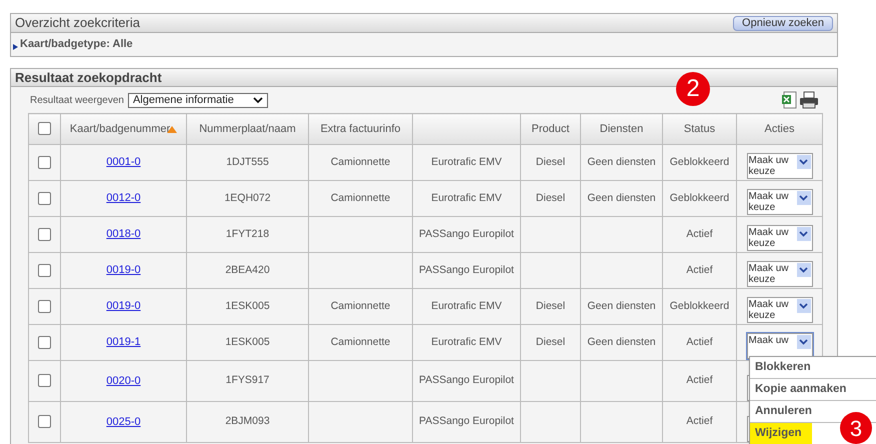 The width and height of the screenshot is (876, 444). Describe the element at coordinates (813, 390) in the screenshot. I see `menu-item: Kopie aanmaken` at that location.